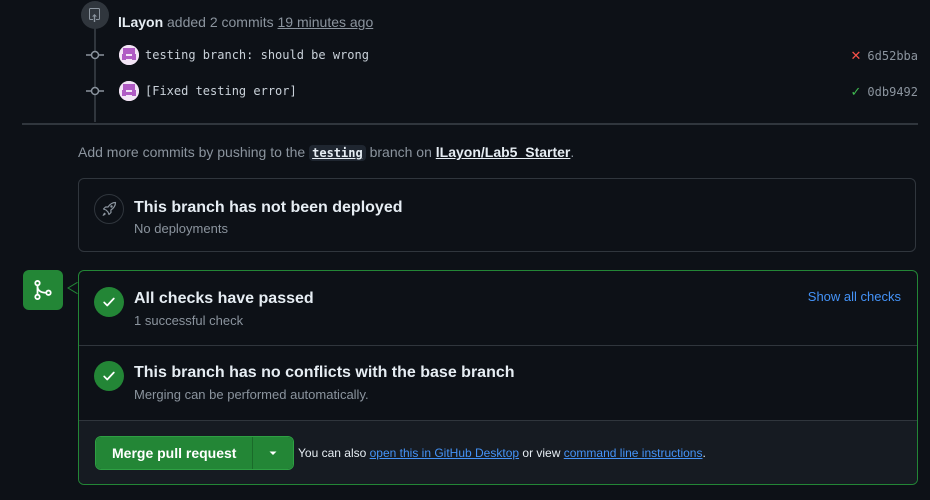 Image resolution: width=930 pixels, height=500 pixels. I want to click on commit-message: [Fixed testing error], so click(221, 91).